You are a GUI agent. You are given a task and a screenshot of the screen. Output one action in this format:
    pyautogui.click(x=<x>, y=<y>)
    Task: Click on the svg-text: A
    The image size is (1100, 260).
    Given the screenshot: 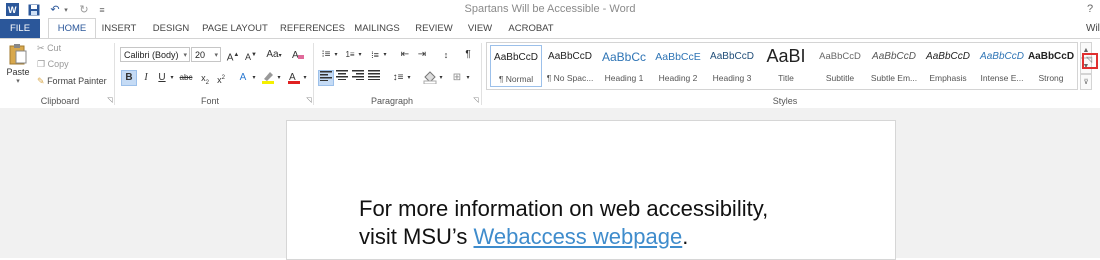 What is the action you would take?
    pyautogui.click(x=295, y=55)
    